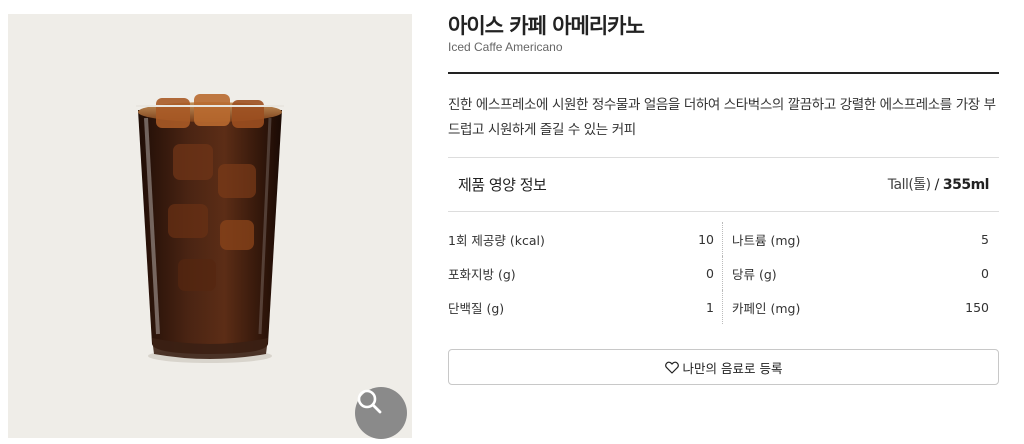 This screenshot has width=1024, height=444. I want to click on size-label: Tall(톨), so click(909, 185).